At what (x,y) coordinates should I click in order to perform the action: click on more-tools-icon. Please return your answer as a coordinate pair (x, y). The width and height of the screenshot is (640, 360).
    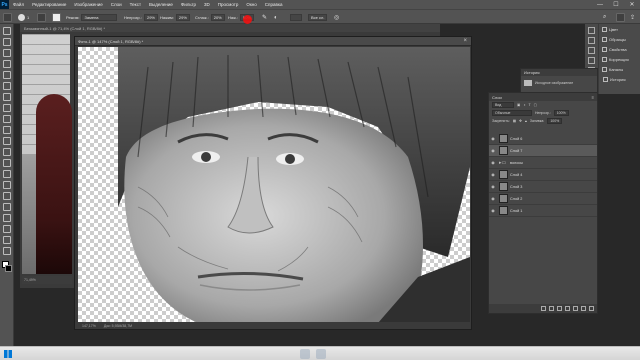
    Looking at the image, I should click on (6, 251).